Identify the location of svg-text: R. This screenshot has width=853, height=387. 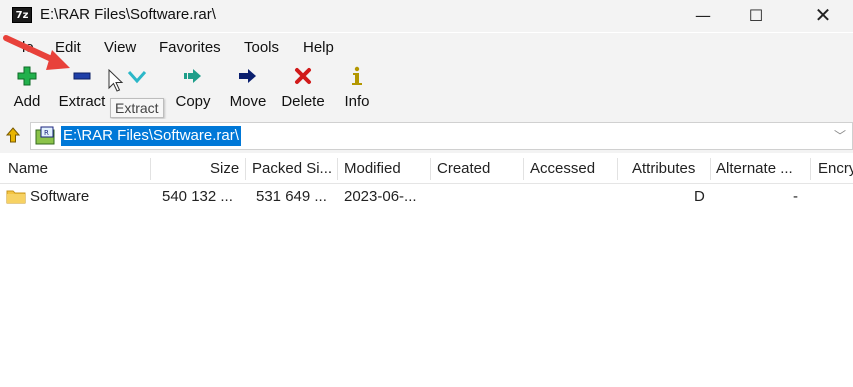
(46, 133).